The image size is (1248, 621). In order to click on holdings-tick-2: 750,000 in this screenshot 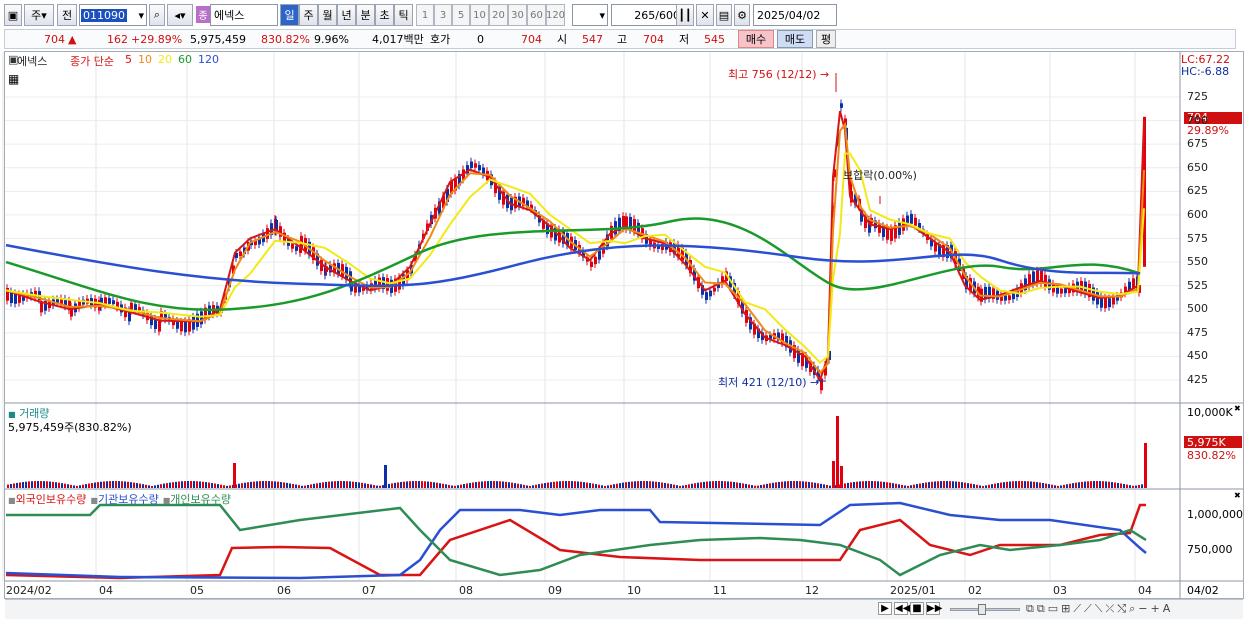, I will do `click(1210, 549)`.